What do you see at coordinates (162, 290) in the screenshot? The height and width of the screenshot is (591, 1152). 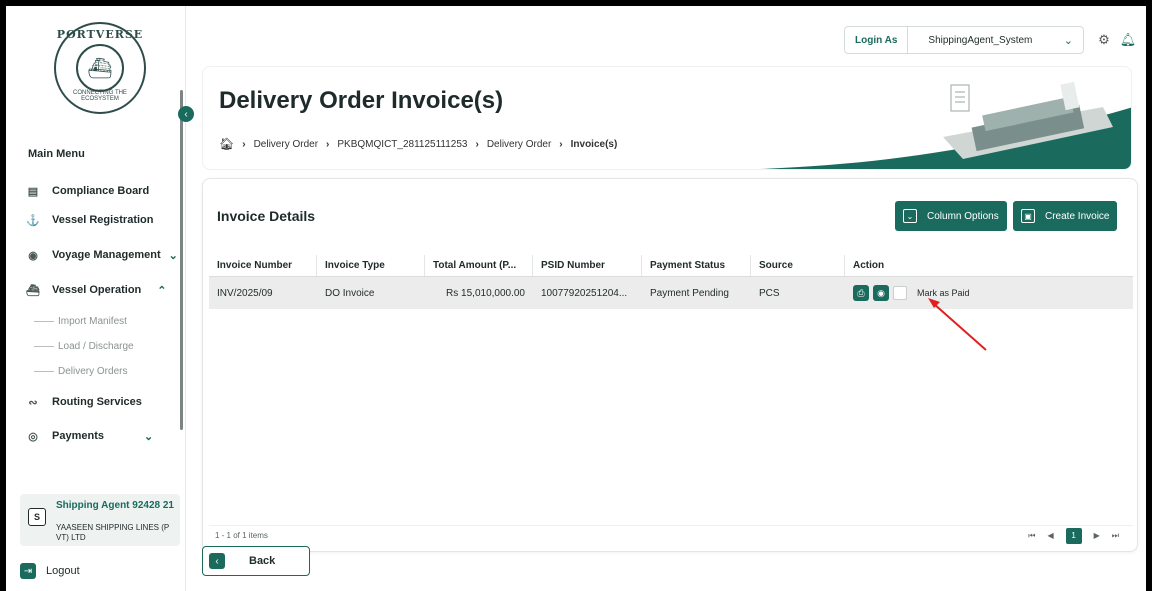 I see `chevron-up-icon: ⌃` at bounding box center [162, 290].